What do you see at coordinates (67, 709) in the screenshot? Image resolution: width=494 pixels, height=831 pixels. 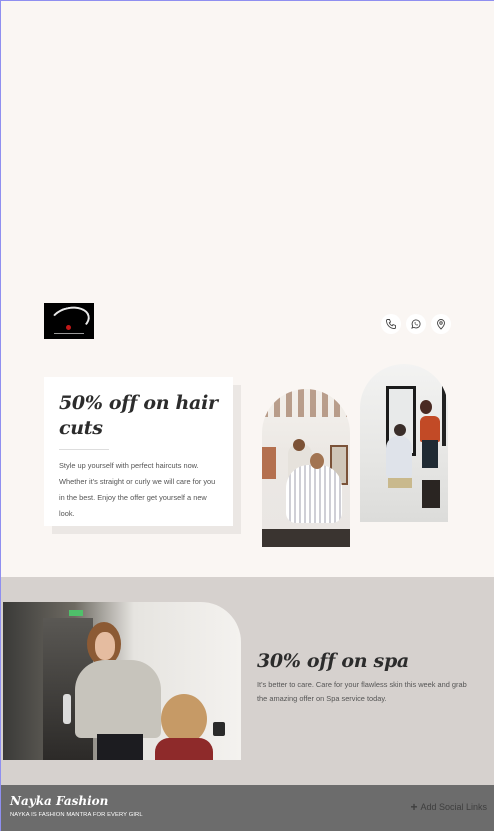 I see `spray-bottle` at bounding box center [67, 709].